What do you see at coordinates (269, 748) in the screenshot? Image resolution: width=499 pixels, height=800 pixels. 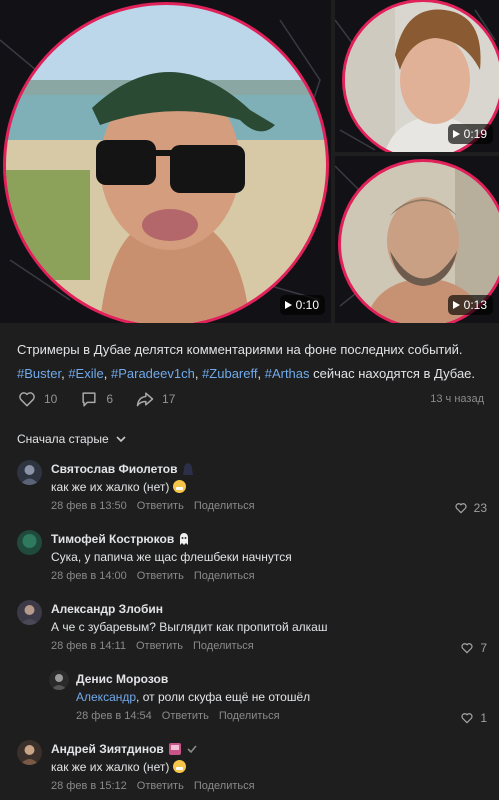 I see `comment-author: Андрей Зиятдинов` at bounding box center [269, 748].